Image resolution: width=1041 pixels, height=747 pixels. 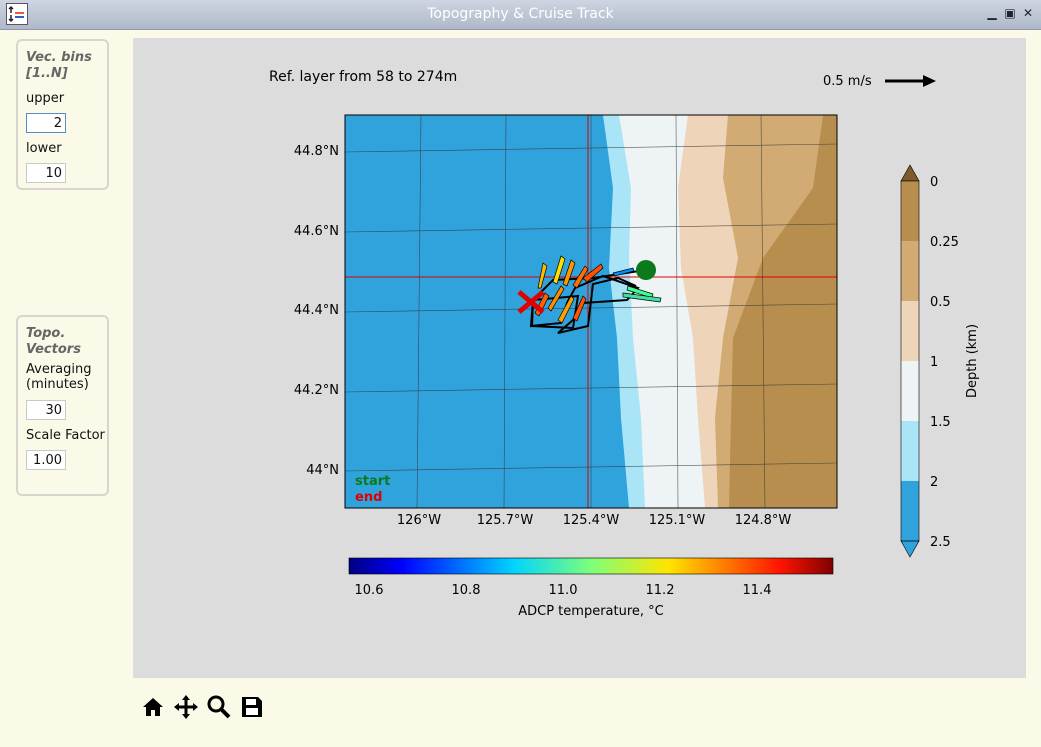 What do you see at coordinates (505, 520) in the screenshot?
I see `lon-tick: 125.7°W` at bounding box center [505, 520].